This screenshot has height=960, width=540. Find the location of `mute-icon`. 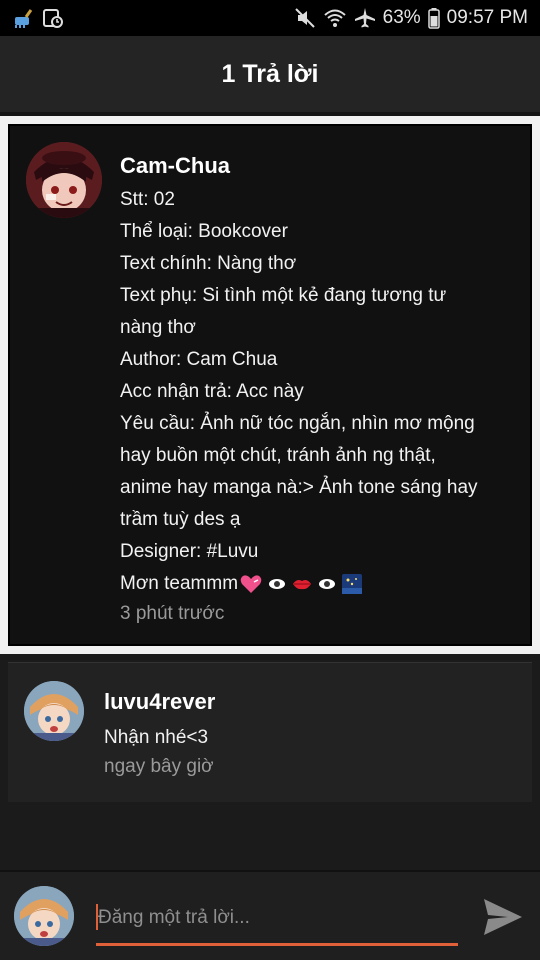

mute-icon is located at coordinates (305, 18).